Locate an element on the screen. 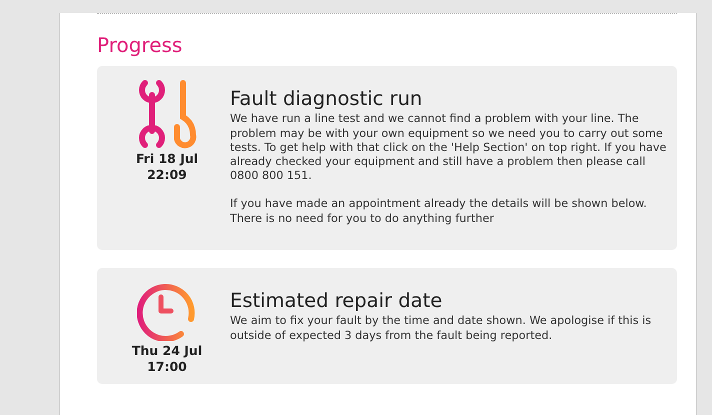  event-date: Fri 18 Jul 22:09 is located at coordinates (167, 166).